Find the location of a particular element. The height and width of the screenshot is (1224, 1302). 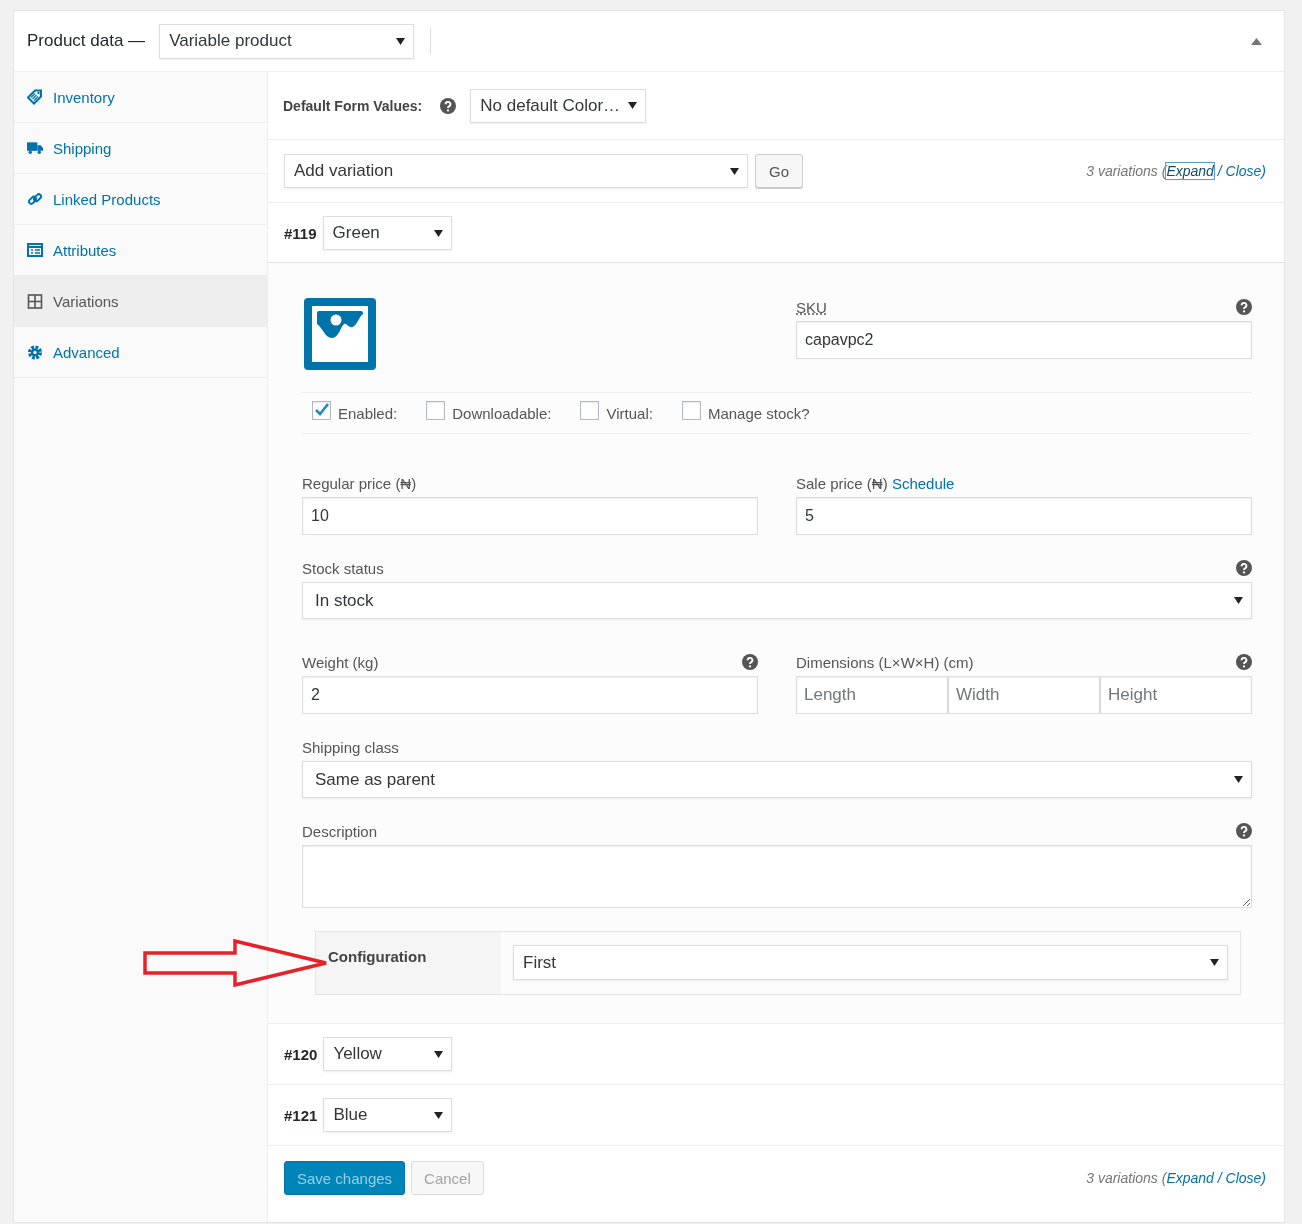

variation-id: #121 is located at coordinates (301, 1115).